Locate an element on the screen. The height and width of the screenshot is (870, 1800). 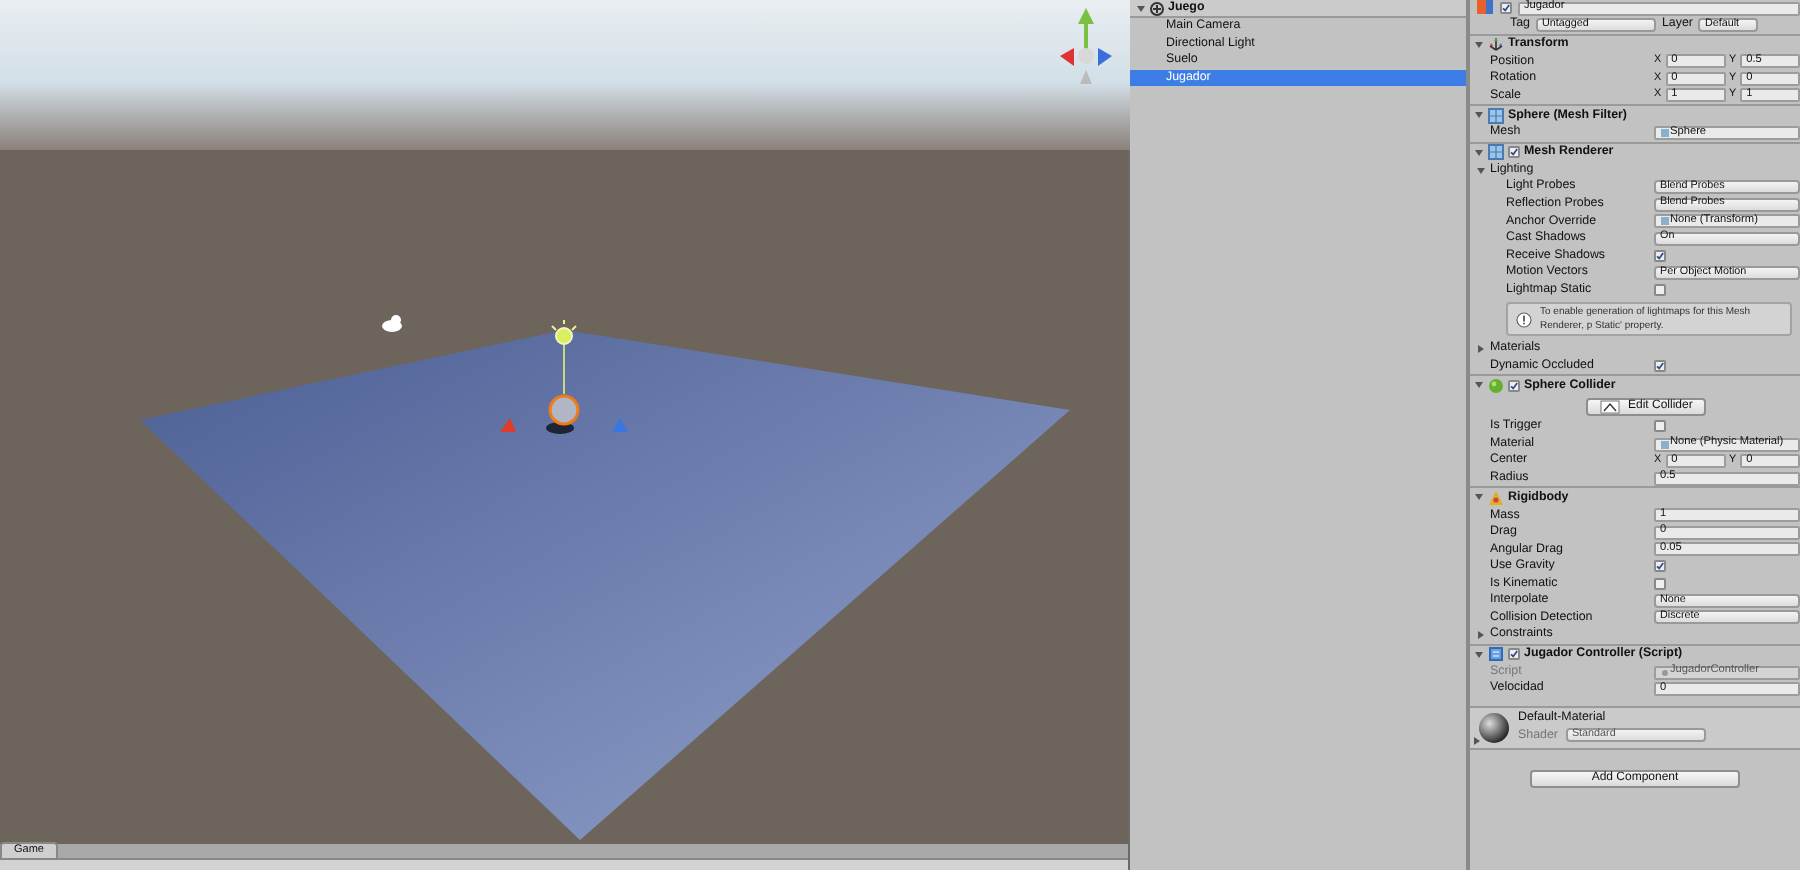
cube-icon is located at coordinates (1485, 8).